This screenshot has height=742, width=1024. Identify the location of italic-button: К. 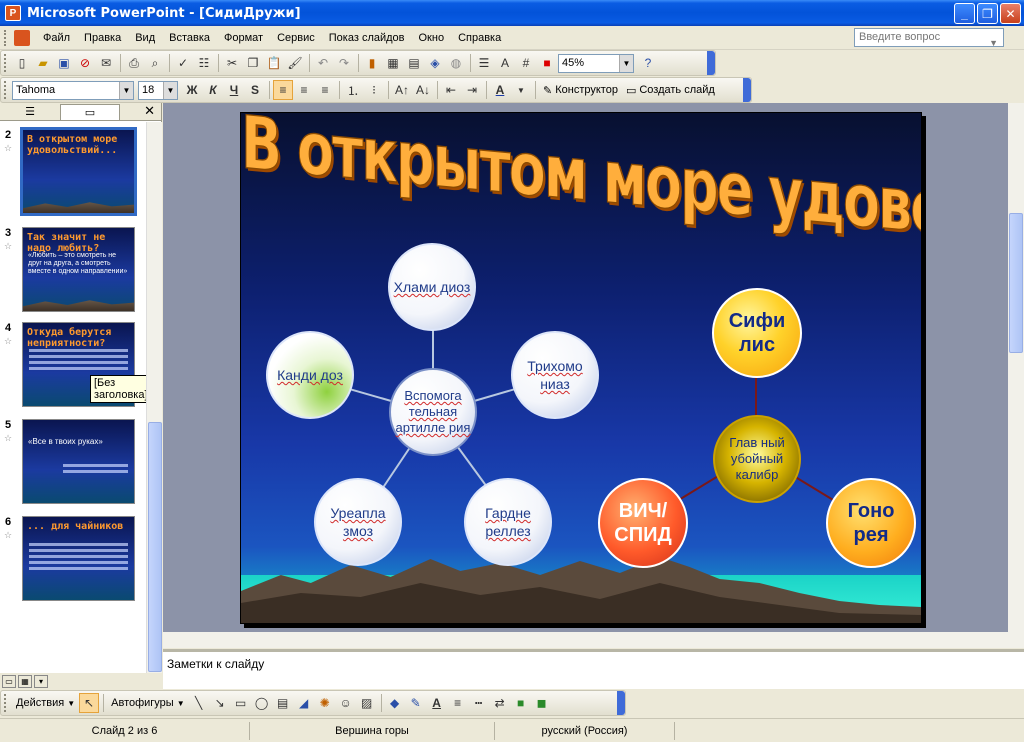
(213, 90).